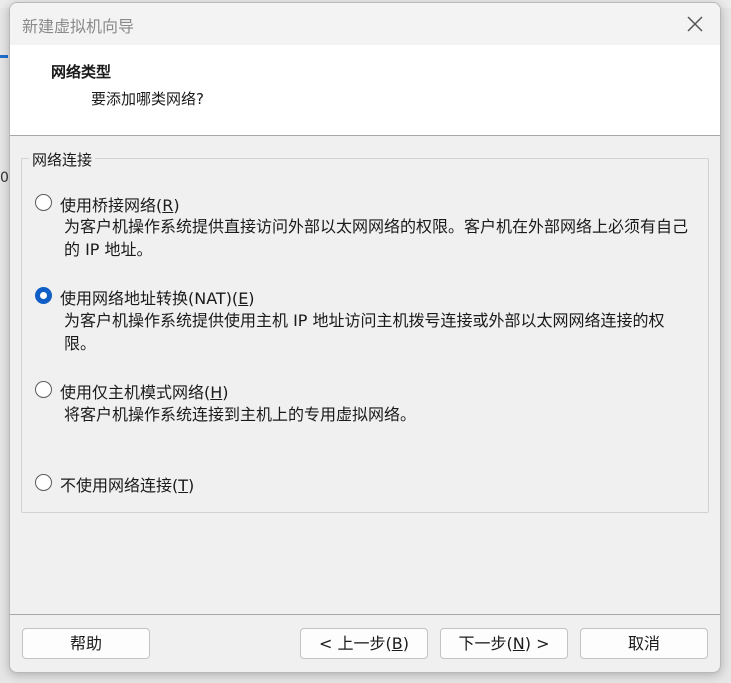  What do you see at coordinates (365, 614) in the screenshot?
I see `footer-divider` at bounding box center [365, 614].